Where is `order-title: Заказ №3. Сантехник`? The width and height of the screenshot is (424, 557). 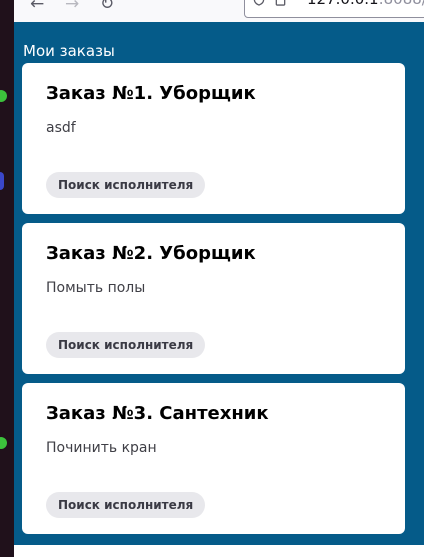
order-title: Заказ №3. Сантехник is located at coordinates (157, 413).